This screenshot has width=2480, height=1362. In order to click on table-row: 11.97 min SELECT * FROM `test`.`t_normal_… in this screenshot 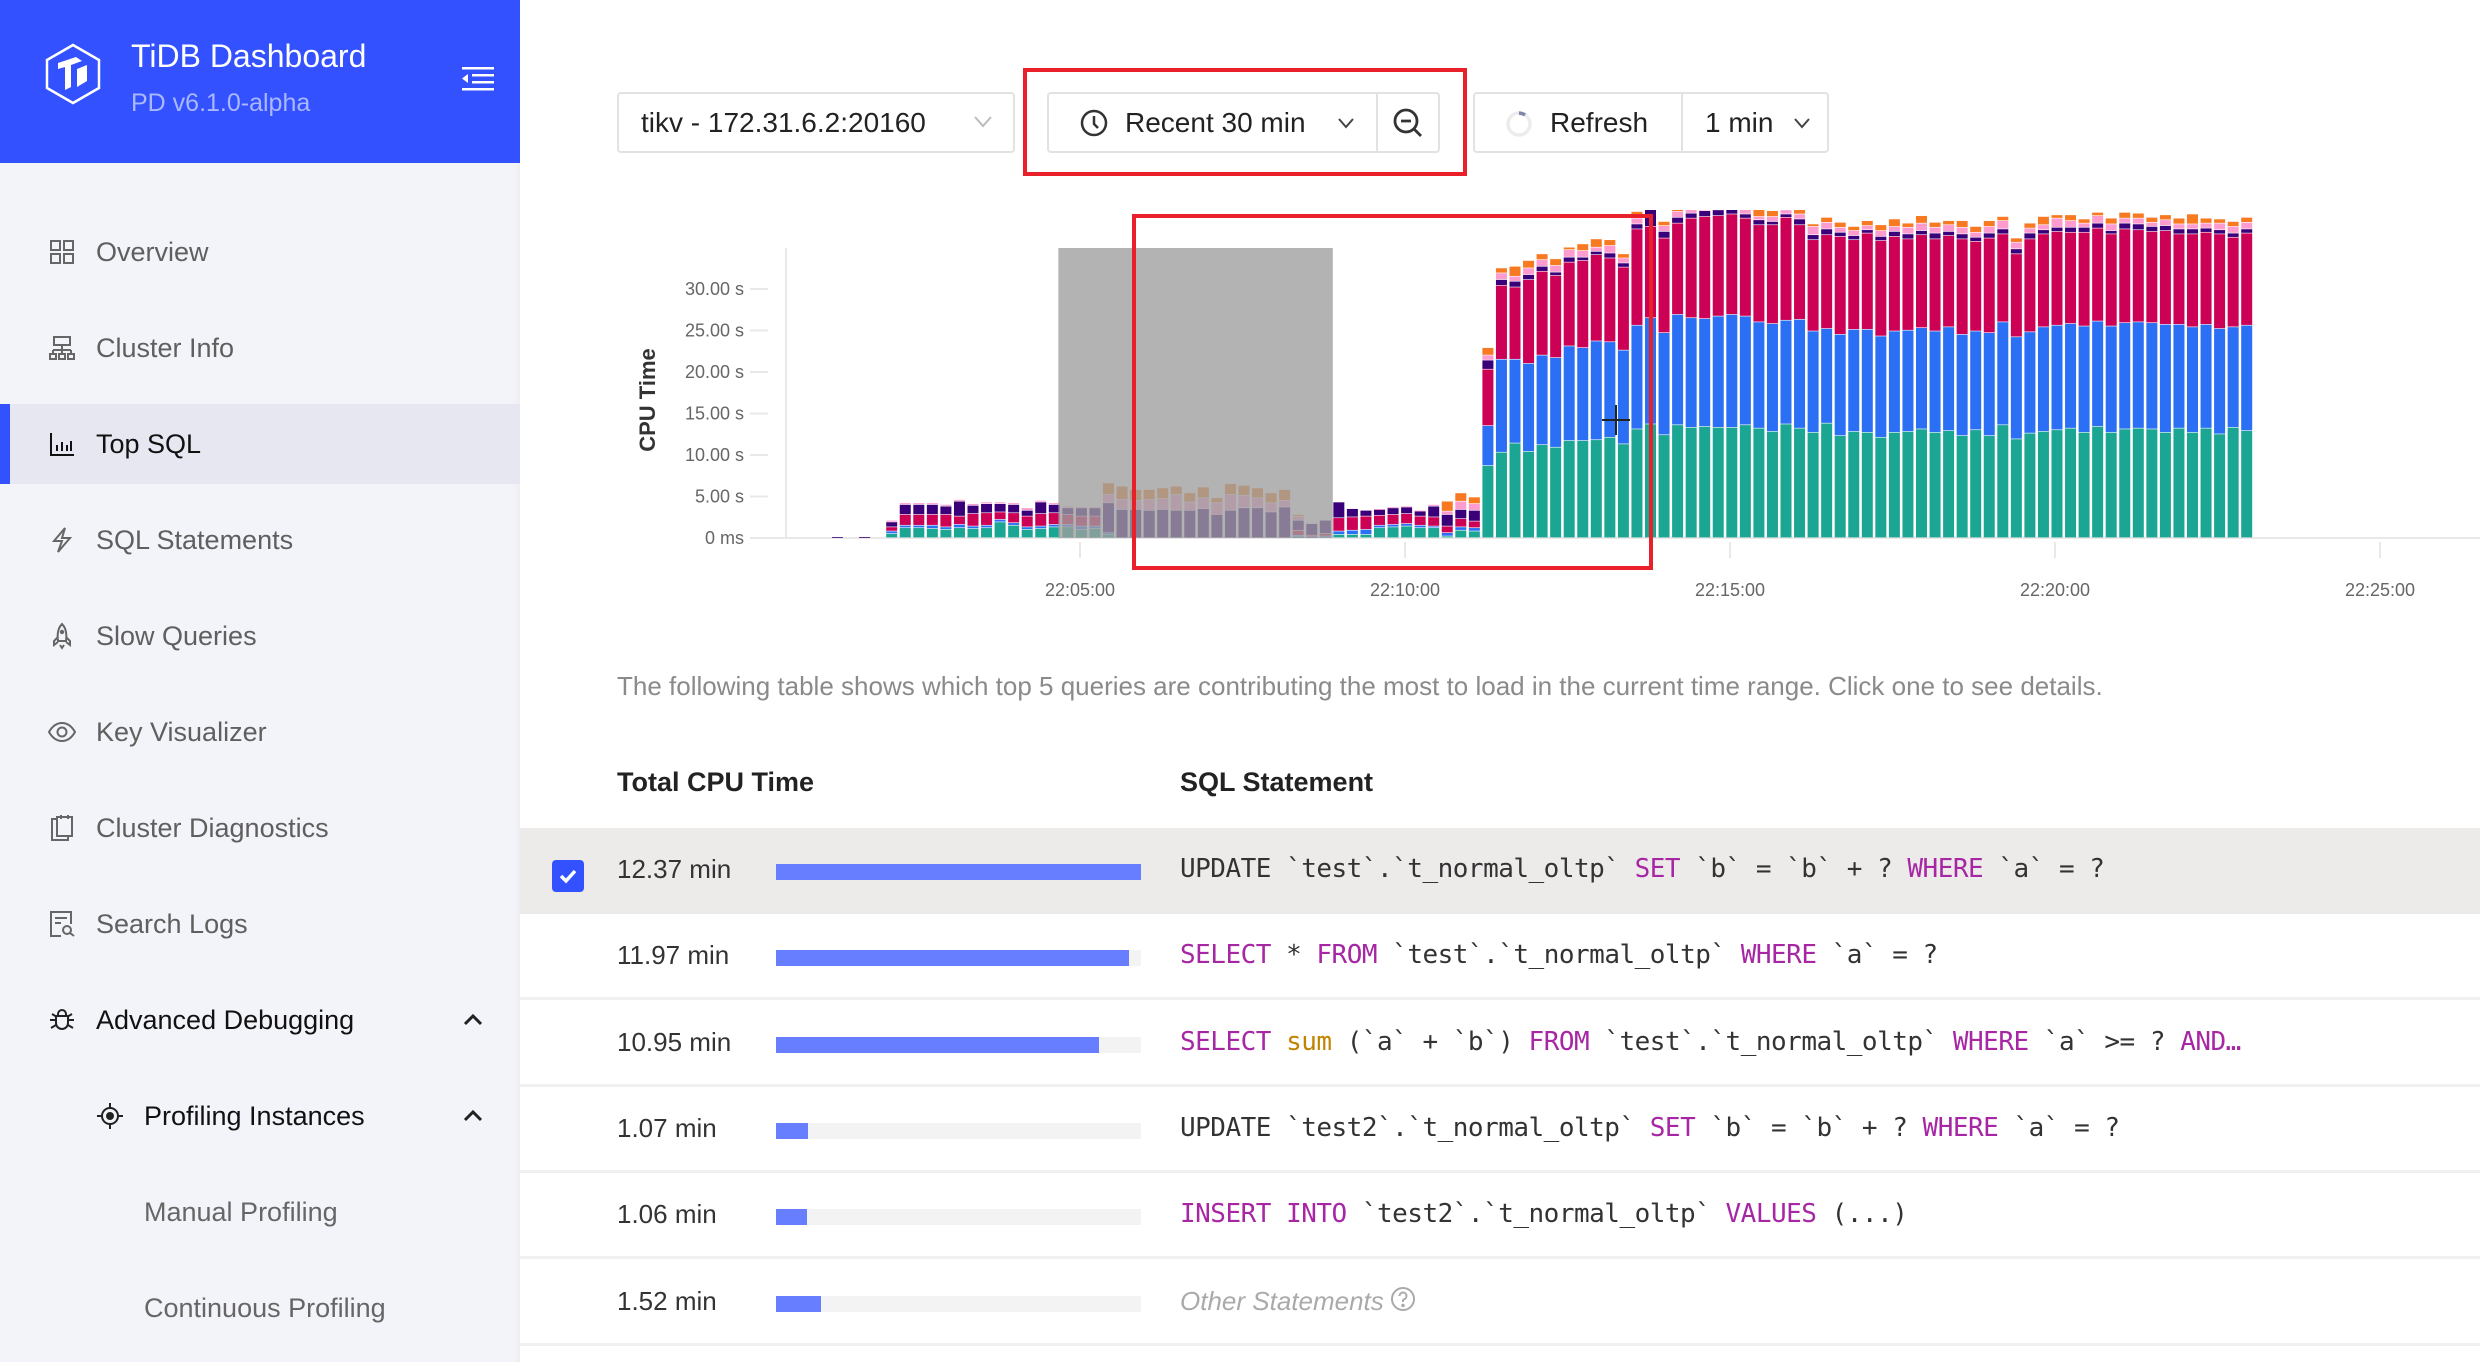, I will do `click(1500, 957)`.